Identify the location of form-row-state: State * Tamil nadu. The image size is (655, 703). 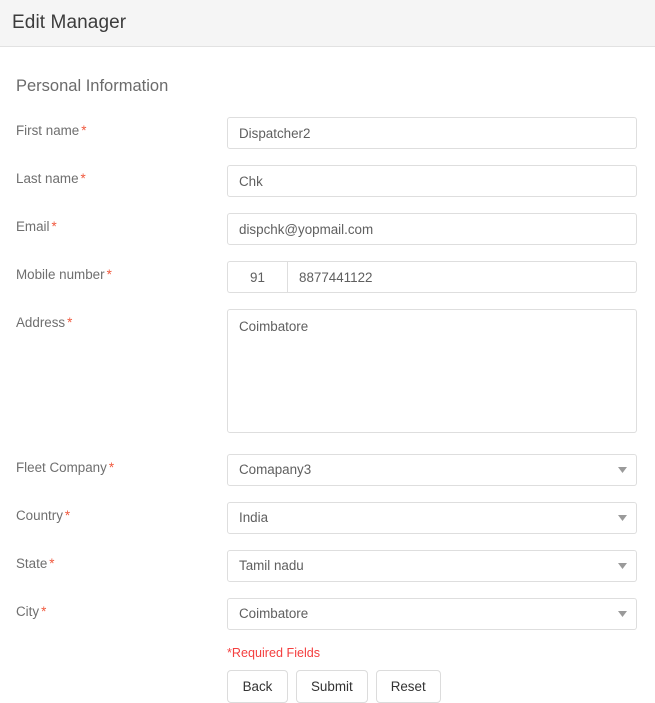
(327, 566).